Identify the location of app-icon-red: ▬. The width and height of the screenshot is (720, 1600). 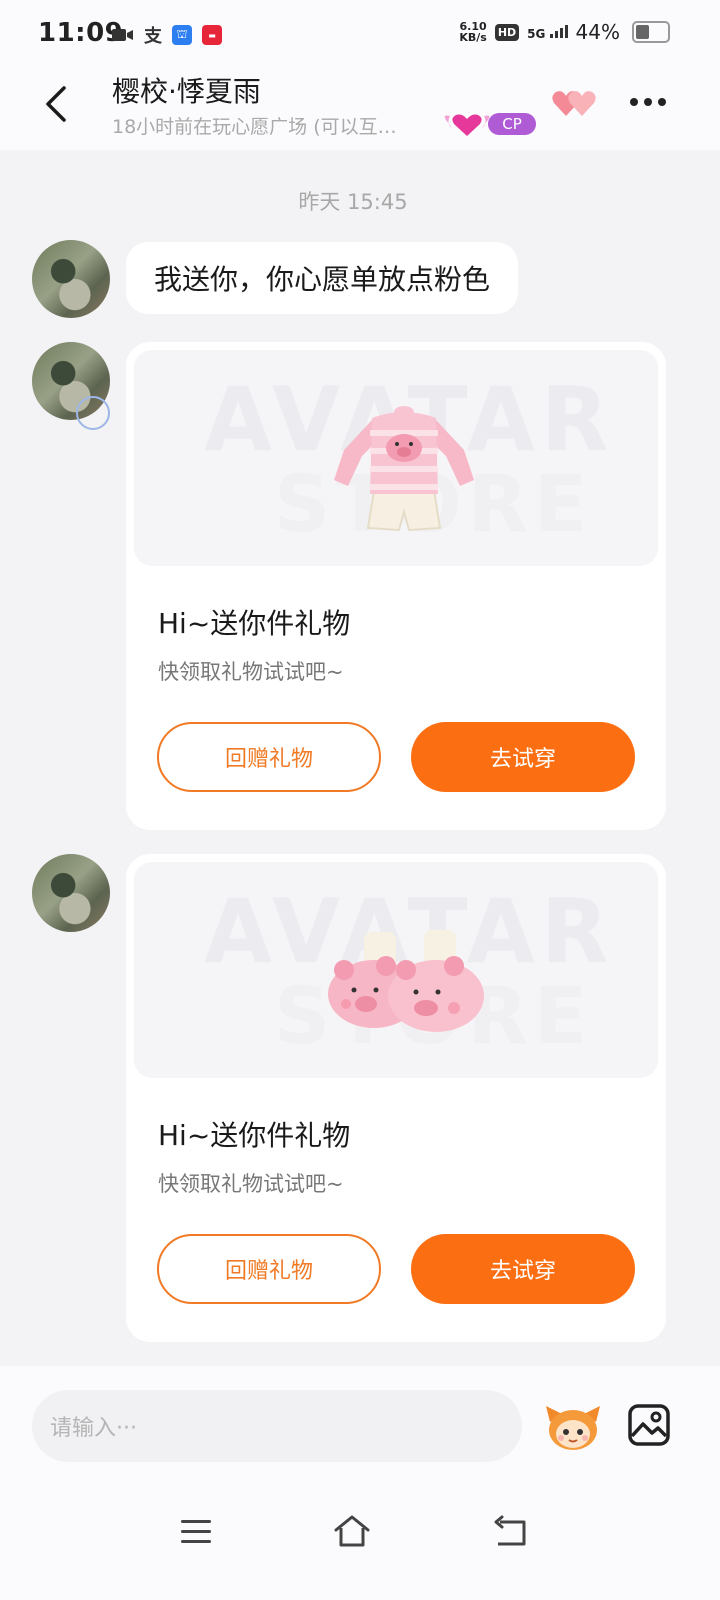
(212, 35).